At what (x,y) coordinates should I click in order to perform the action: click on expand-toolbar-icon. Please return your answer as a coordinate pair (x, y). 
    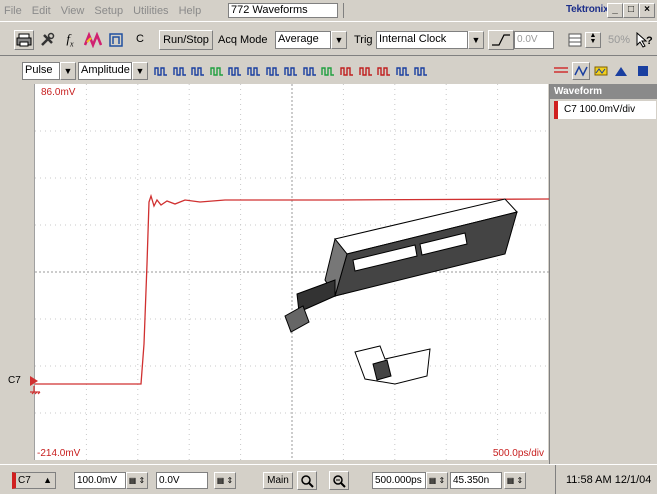
    Looking at the image, I should click on (643, 71).